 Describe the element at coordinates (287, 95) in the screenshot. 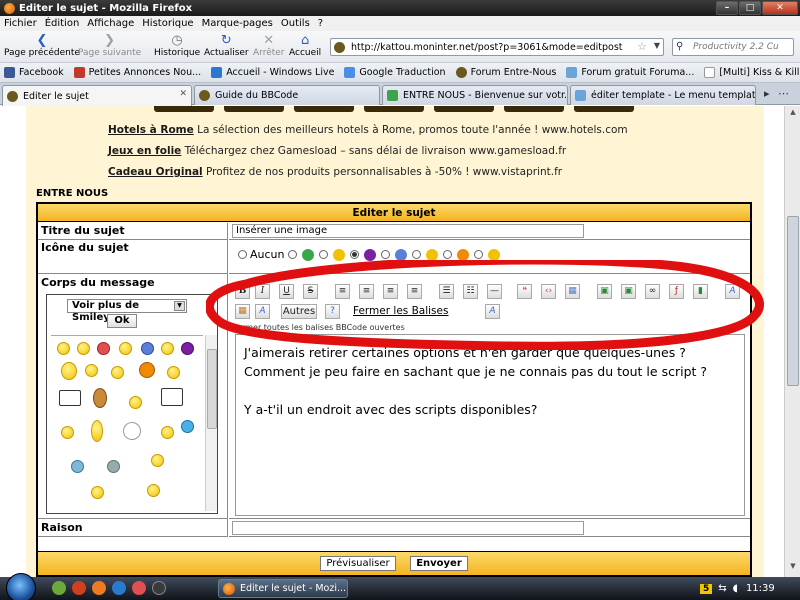

I see `tab-guide-bbcode: Guide du BBCode` at that location.